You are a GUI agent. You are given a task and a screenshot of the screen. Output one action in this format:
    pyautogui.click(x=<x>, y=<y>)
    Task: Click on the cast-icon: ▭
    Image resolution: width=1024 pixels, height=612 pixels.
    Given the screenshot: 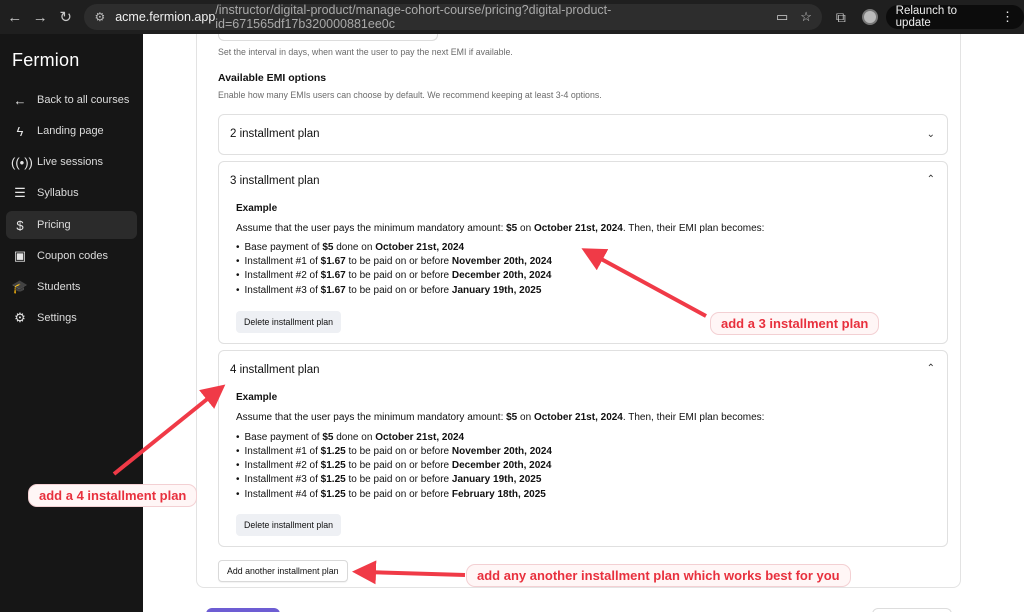 What is the action you would take?
    pyautogui.click(x=782, y=17)
    